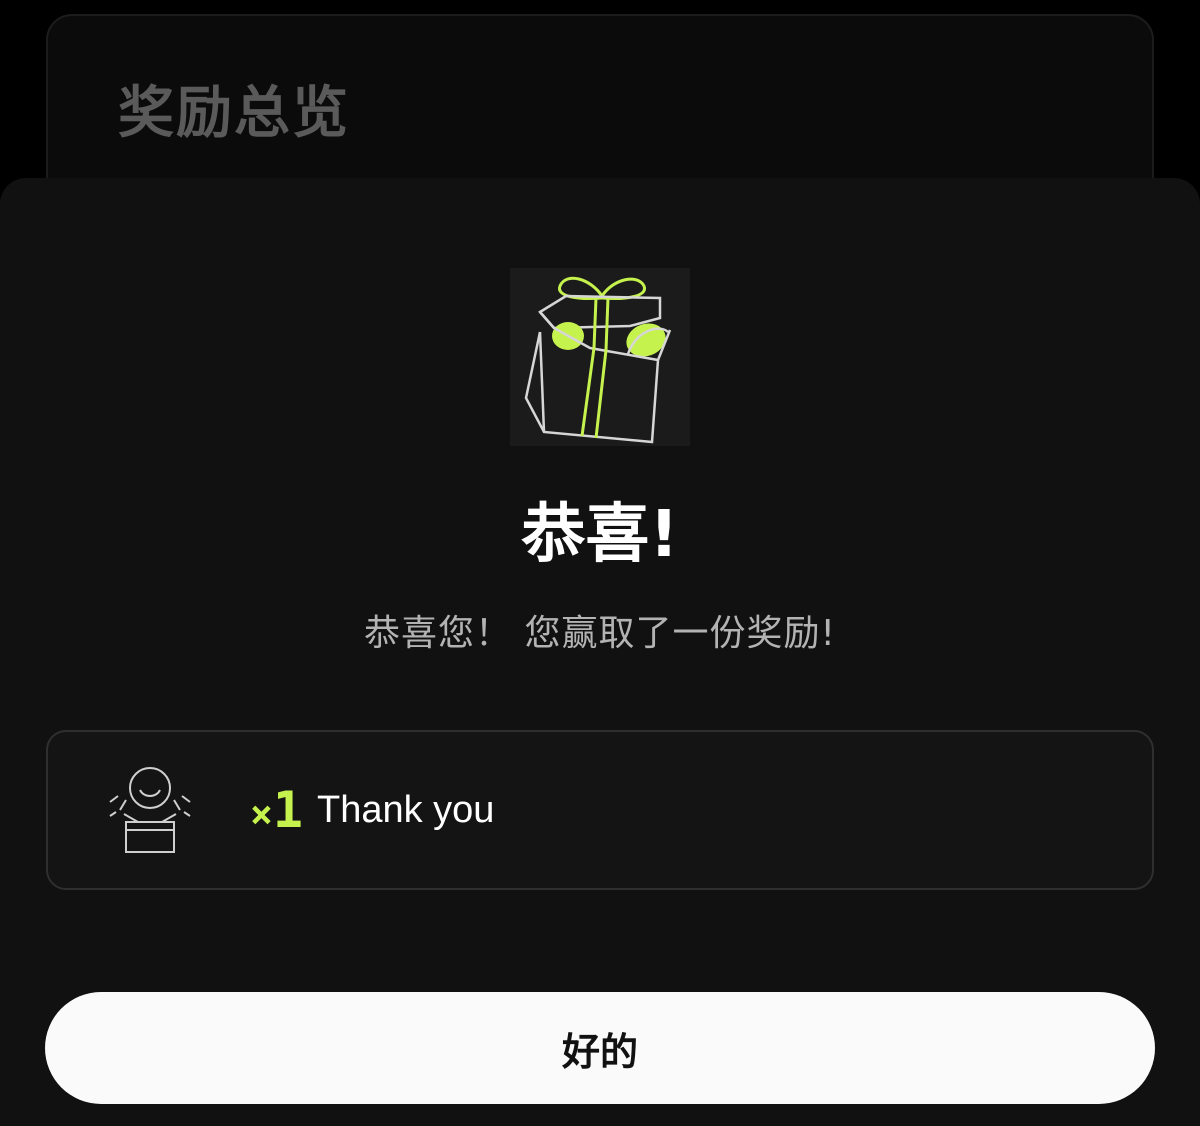  What do you see at coordinates (276, 810) in the screenshot?
I see `reward-multiplier: ×1` at bounding box center [276, 810].